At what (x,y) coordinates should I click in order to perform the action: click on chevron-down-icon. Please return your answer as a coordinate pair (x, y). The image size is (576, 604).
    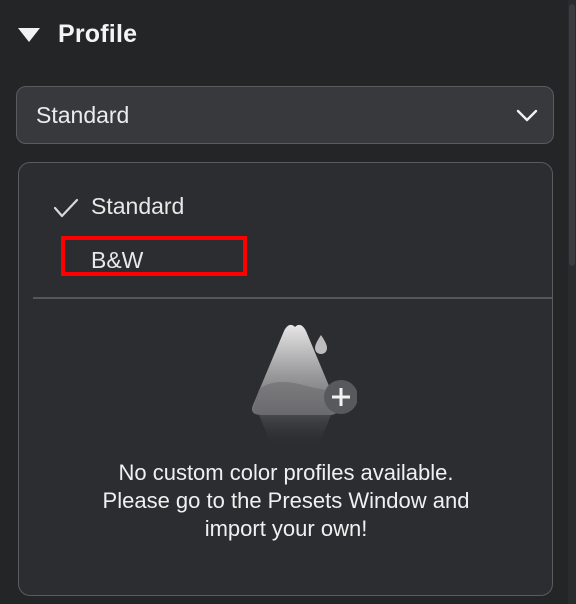
    Looking at the image, I should click on (527, 115).